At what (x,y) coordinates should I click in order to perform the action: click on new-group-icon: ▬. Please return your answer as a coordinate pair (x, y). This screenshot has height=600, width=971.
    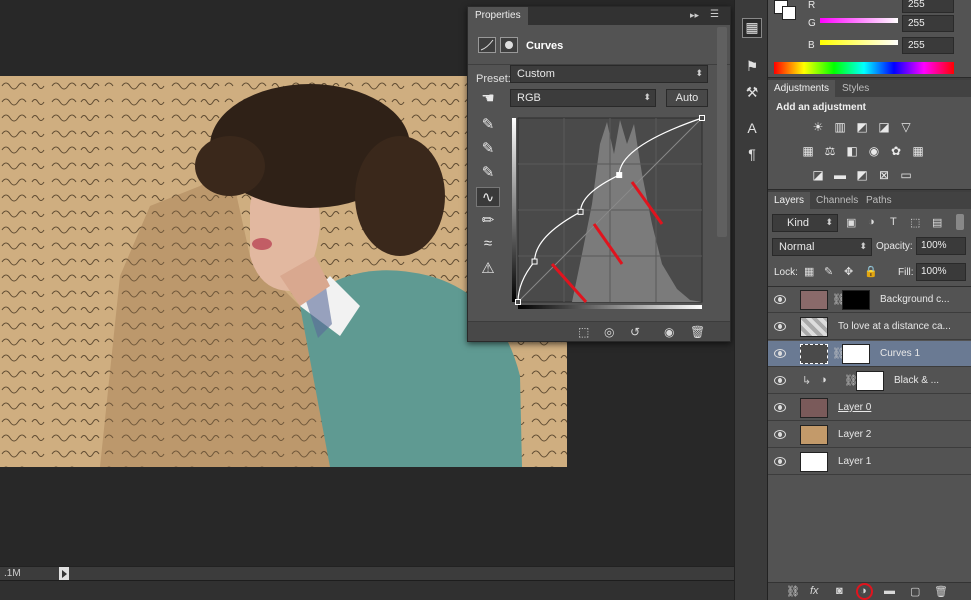
    Looking at the image, I should click on (889, 591).